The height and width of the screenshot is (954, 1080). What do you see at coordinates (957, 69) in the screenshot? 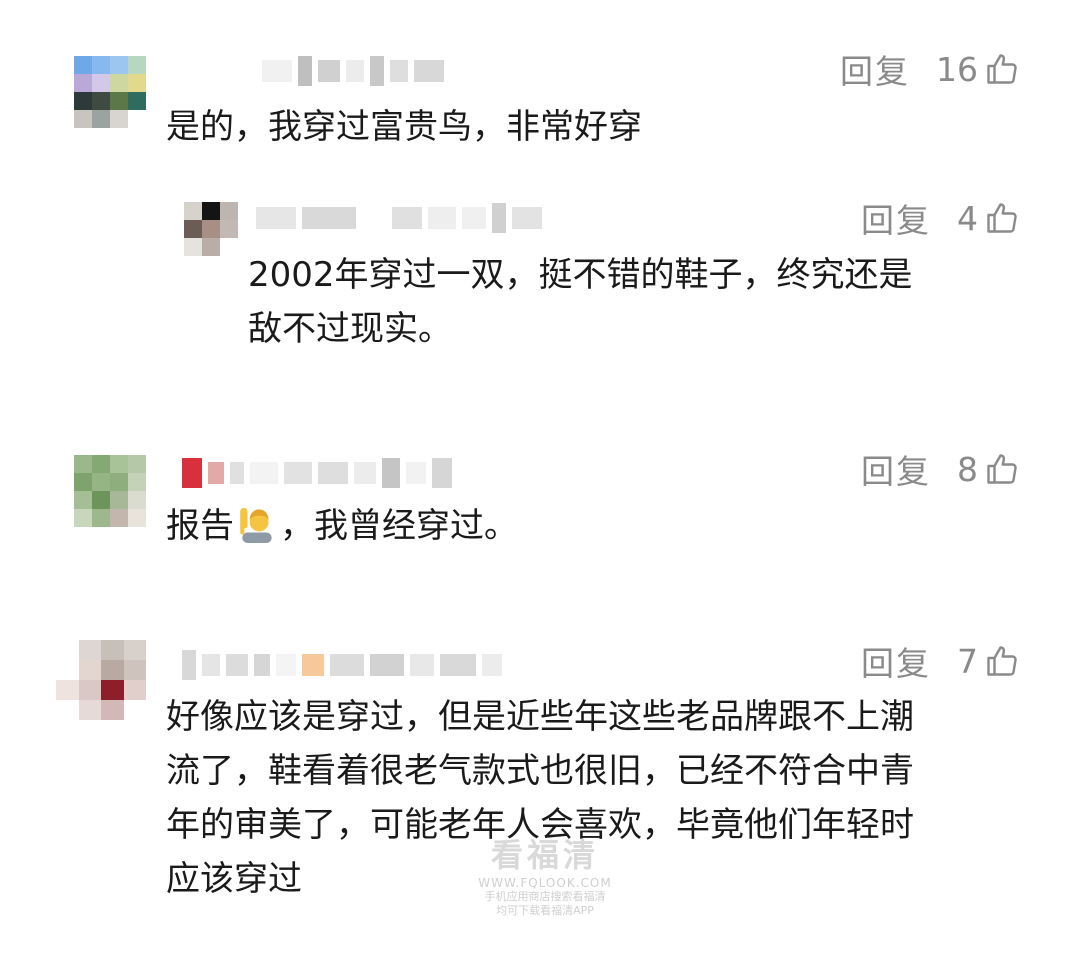
I see `like-count: 16` at bounding box center [957, 69].